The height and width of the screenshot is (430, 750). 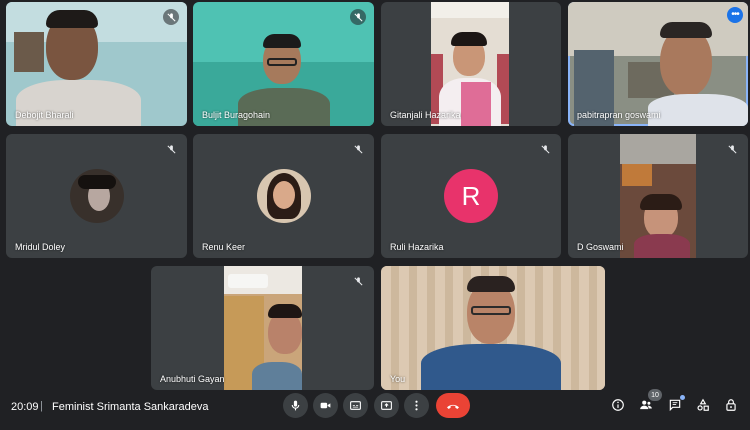 I want to click on participant-tile-renu: Renu Keer, so click(x=283, y=196).